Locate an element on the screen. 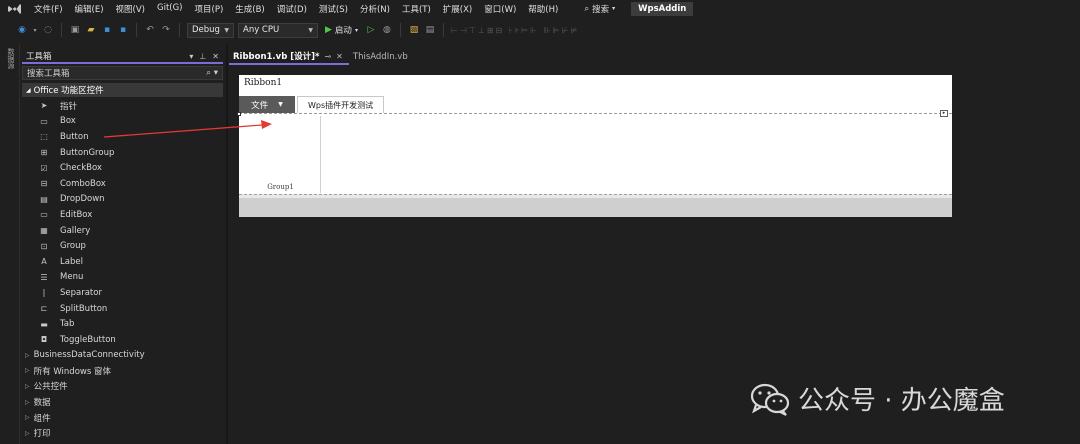 This screenshot has width=1080, height=444. ribbon-file-tab: 文件 ▼ is located at coordinates (267, 104).